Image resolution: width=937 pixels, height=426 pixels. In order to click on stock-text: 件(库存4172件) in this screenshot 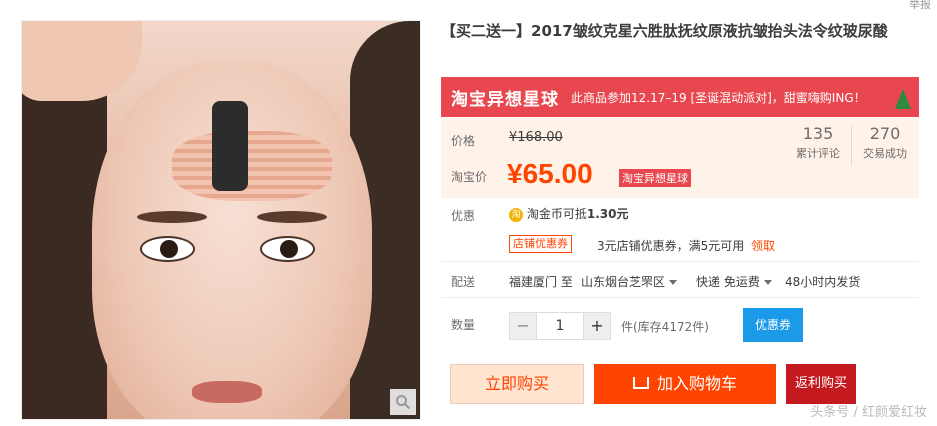, I will do `click(665, 327)`.